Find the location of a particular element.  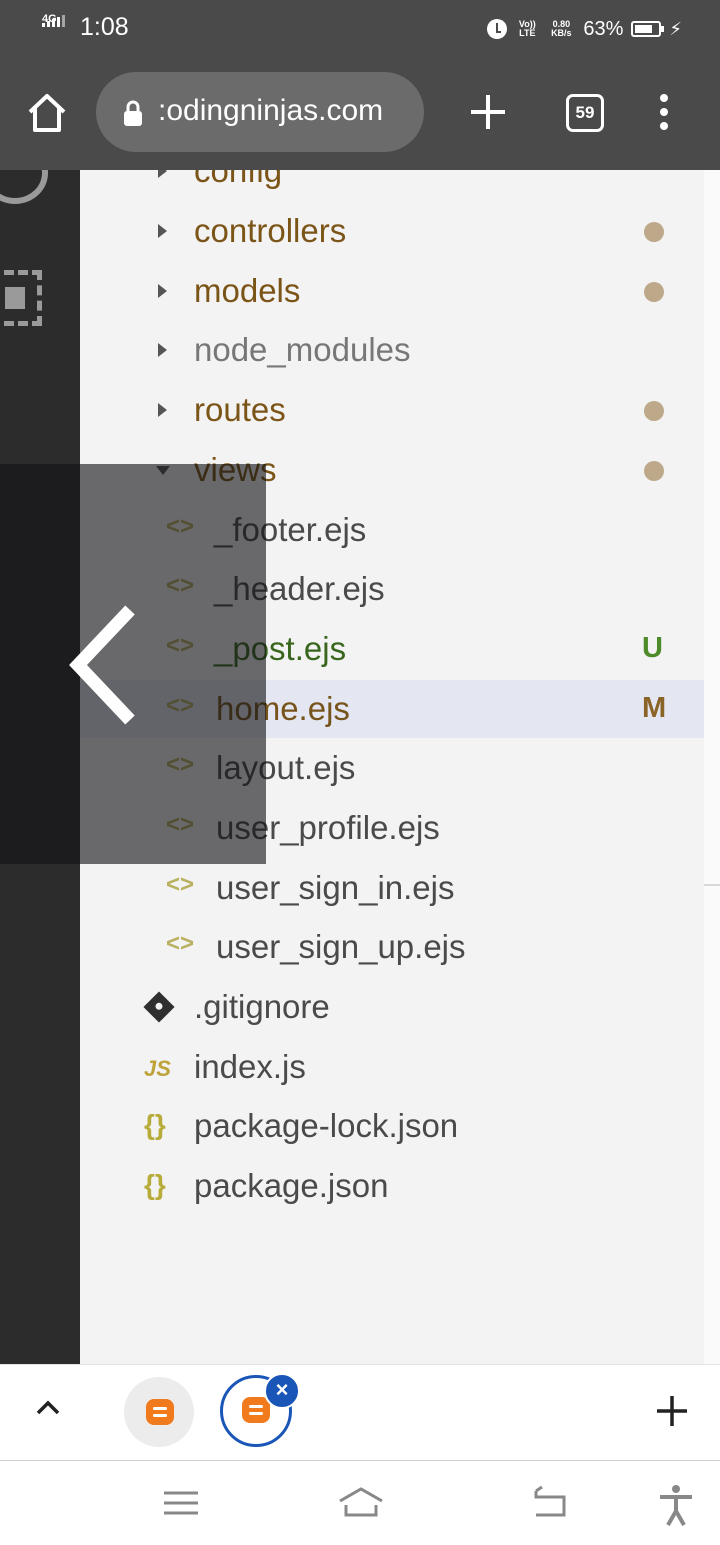

folder-row-controllers: controllers is located at coordinates (392, 231).